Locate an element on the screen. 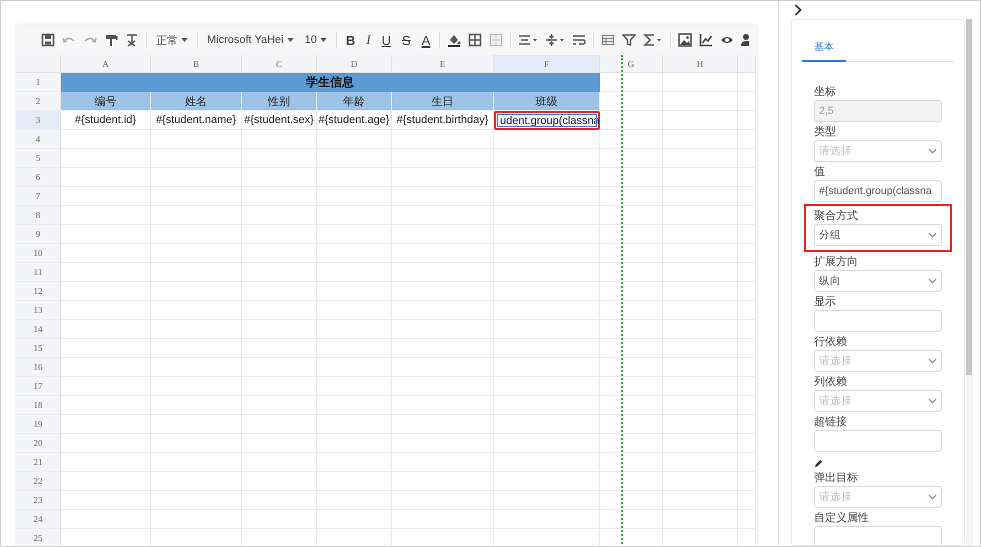  person-icon is located at coordinates (745, 40).